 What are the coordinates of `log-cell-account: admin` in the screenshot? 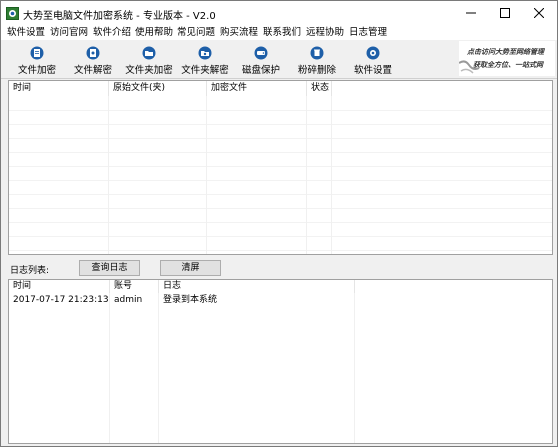 It's located at (128, 300).